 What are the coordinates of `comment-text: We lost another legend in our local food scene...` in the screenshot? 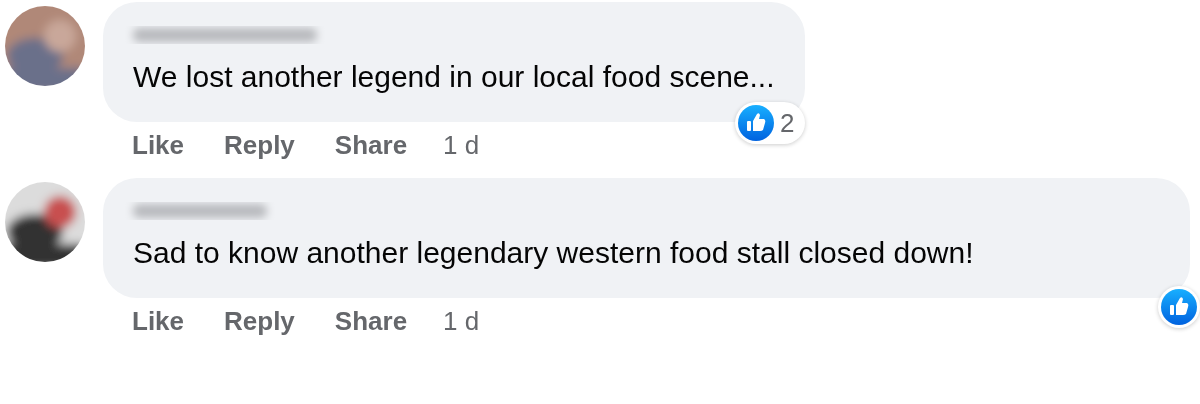 It's located at (454, 77).